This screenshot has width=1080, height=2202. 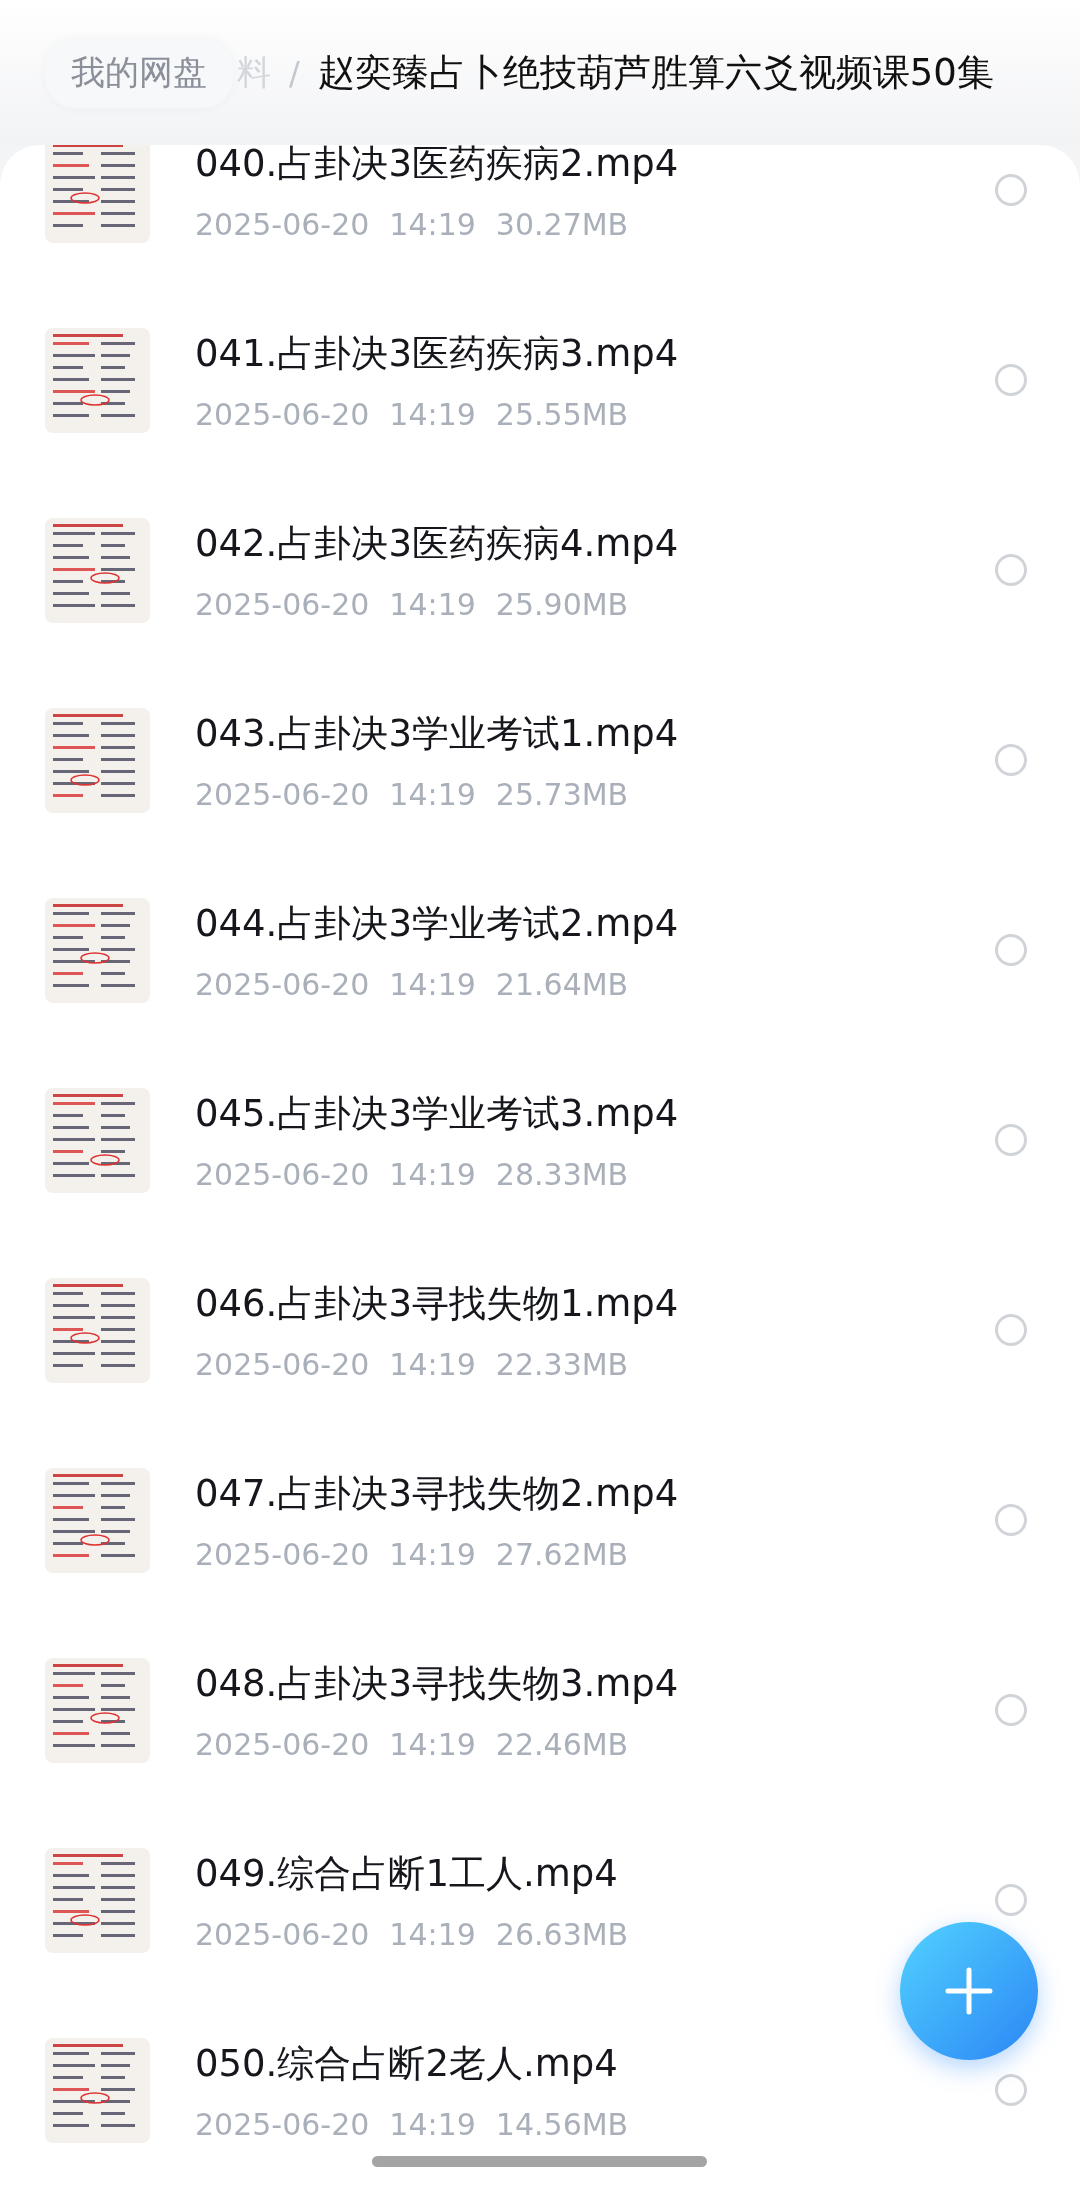 What do you see at coordinates (437, 543) in the screenshot?
I see `file-name: 042.占卦决3医药疾病4.mp4` at bounding box center [437, 543].